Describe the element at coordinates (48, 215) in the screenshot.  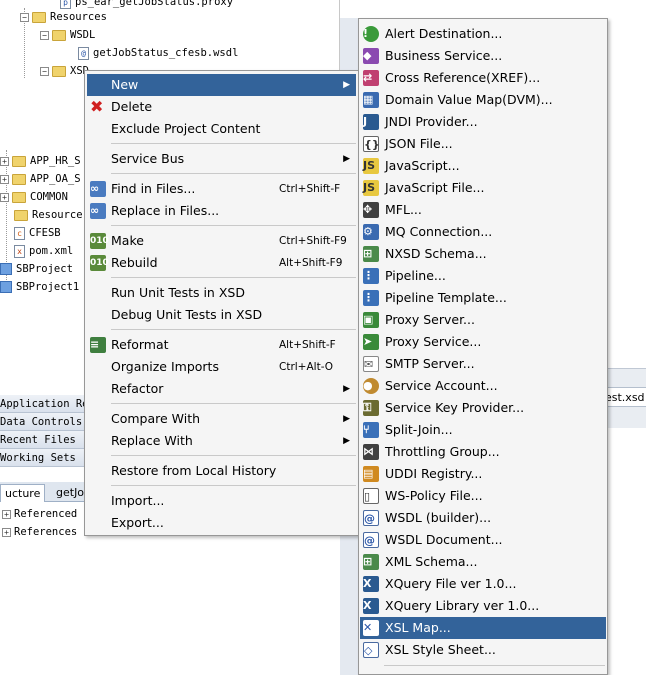
I see `tree-resources2: Resource` at that location.